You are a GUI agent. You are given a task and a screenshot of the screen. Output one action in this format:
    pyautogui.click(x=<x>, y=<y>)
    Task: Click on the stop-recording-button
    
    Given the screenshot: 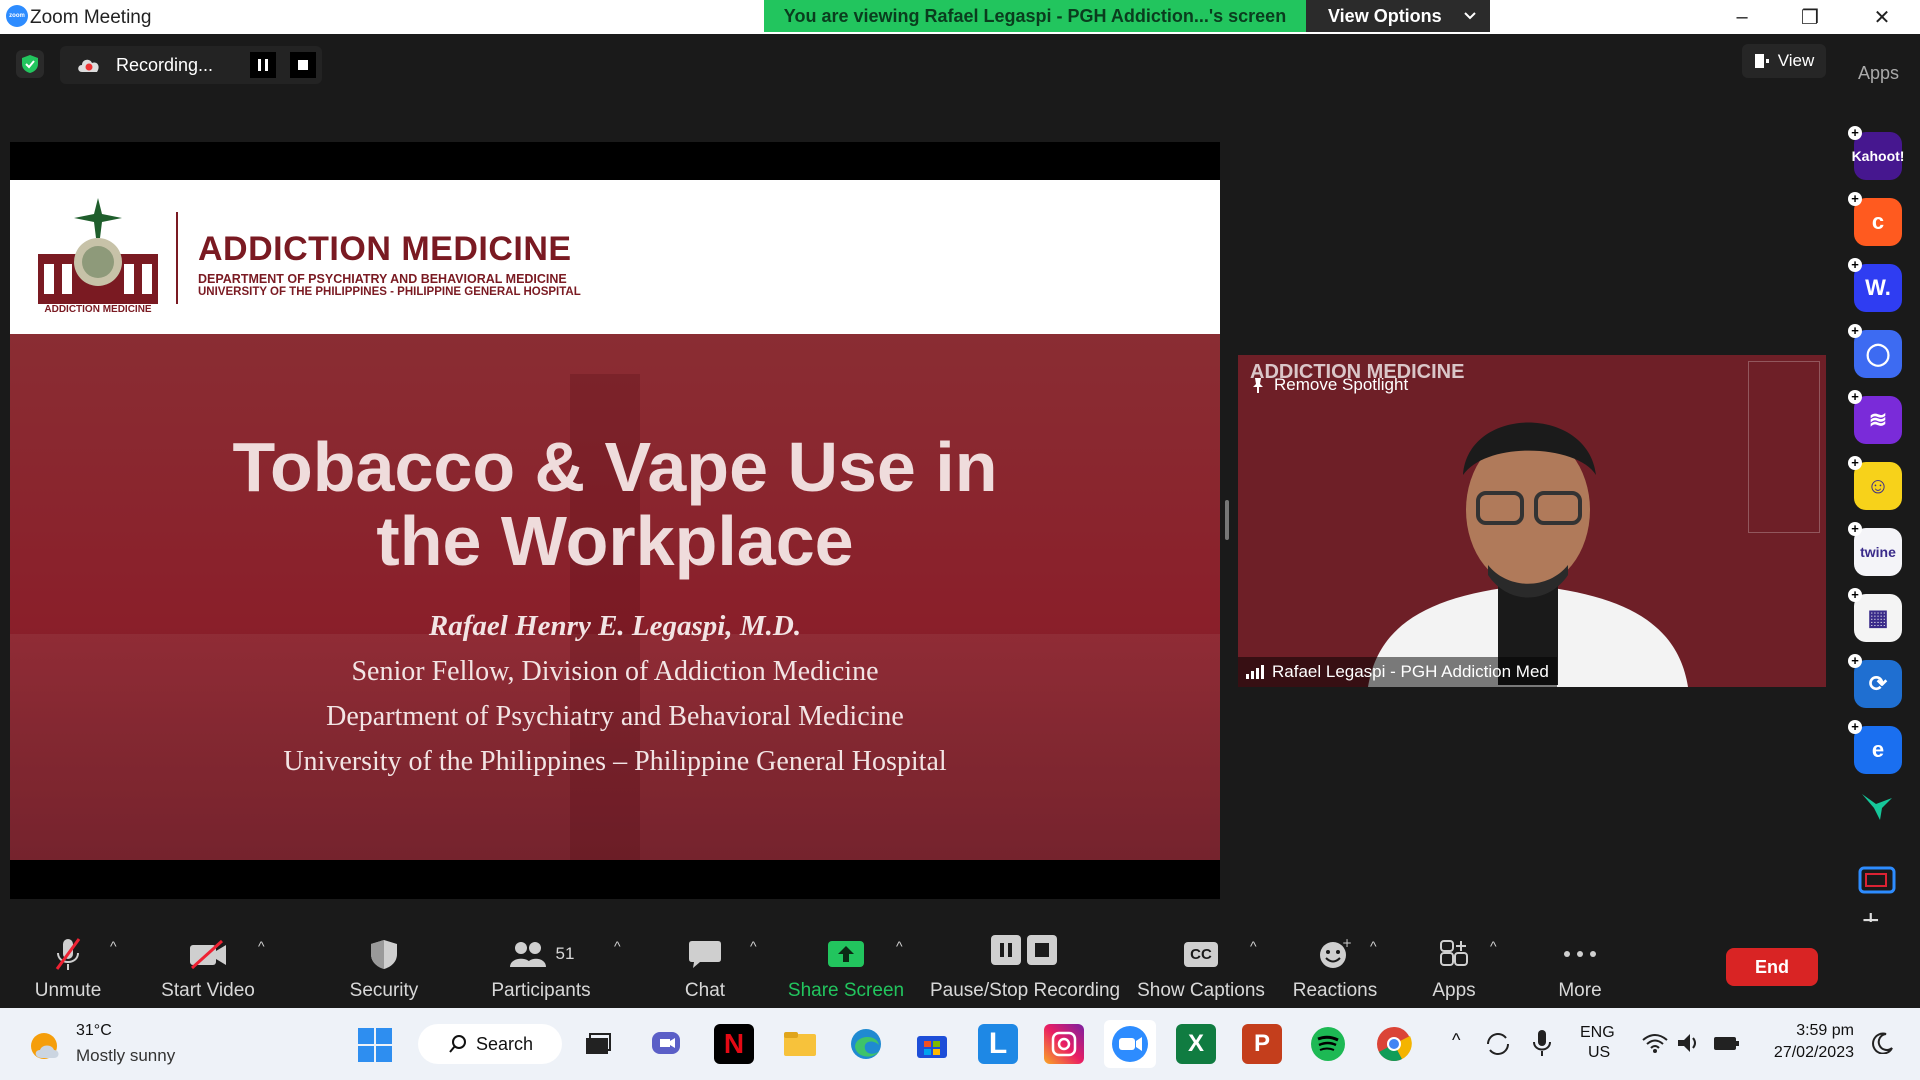 What is the action you would take?
    pyautogui.click(x=303, y=65)
    